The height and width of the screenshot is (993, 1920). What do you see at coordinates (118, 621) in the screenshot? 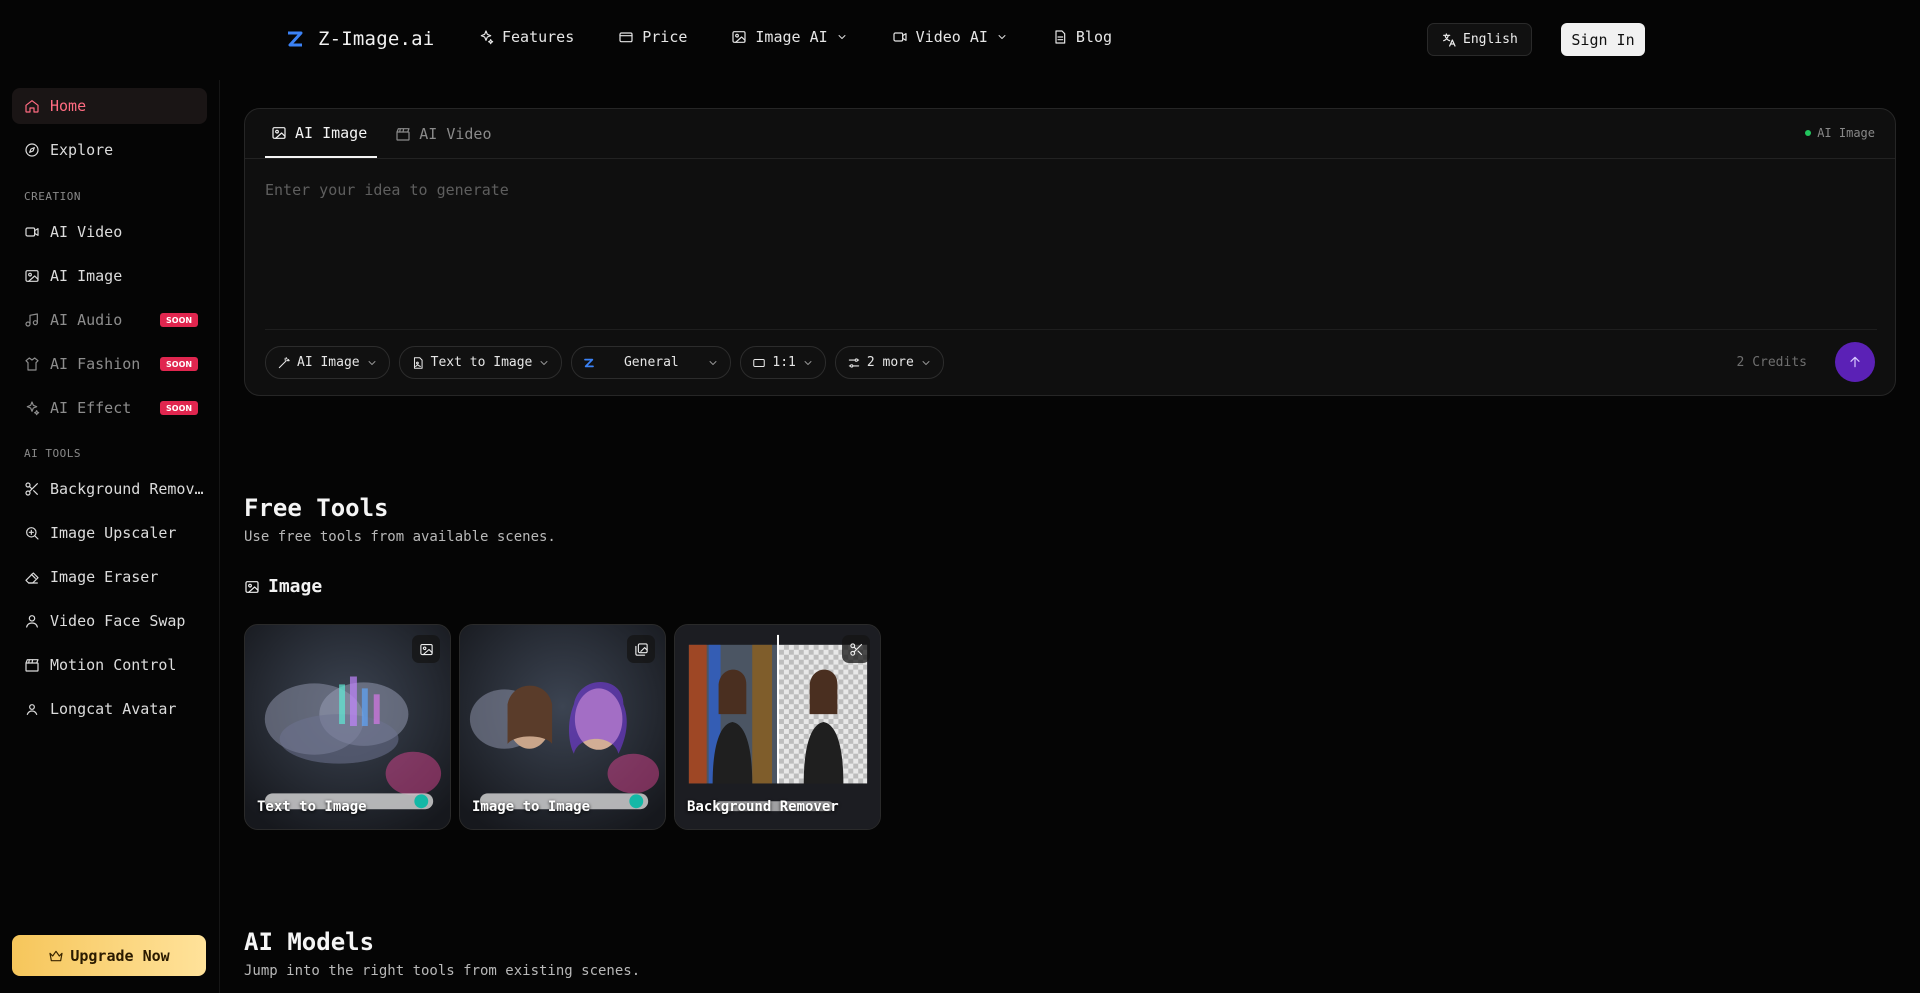
I see `sidebar-item-label: Video Face Swap` at bounding box center [118, 621].